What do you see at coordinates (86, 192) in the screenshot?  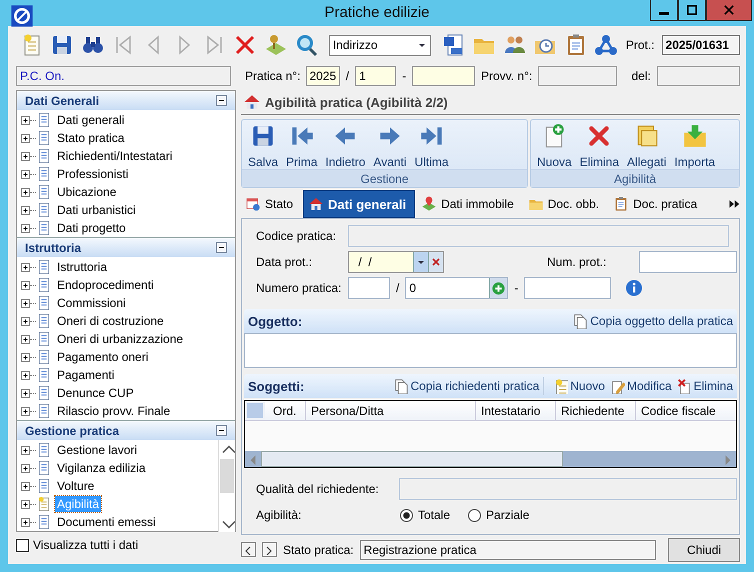 I see `sidebar-item: Ubicazione` at bounding box center [86, 192].